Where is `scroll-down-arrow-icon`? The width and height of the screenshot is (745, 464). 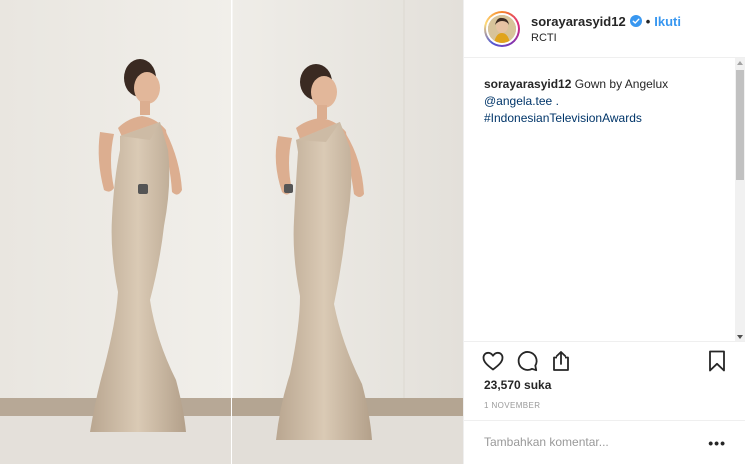
scroll-down-arrow-icon is located at coordinates (740, 337).